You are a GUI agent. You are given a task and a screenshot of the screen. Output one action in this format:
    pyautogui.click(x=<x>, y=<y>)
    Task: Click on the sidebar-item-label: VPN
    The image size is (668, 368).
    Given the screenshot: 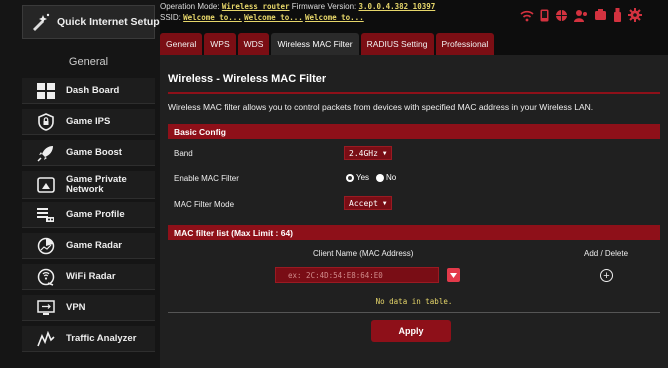 What is the action you would take?
    pyautogui.click(x=76, y=307)
    